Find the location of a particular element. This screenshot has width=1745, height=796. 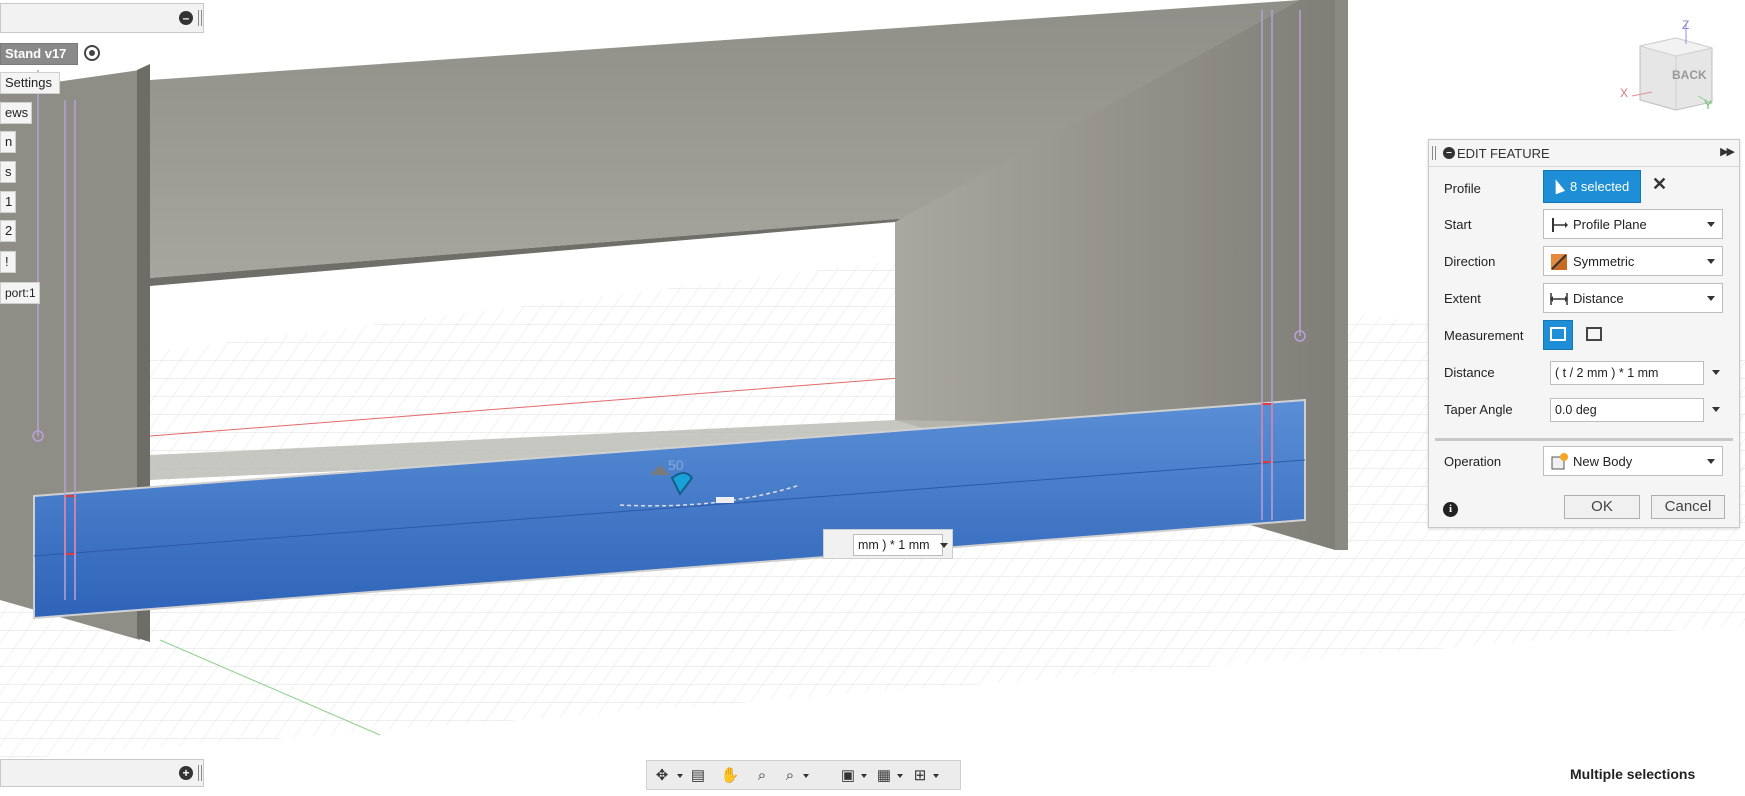

cancel-button: Cancel is located at coordinates (1688, 507).